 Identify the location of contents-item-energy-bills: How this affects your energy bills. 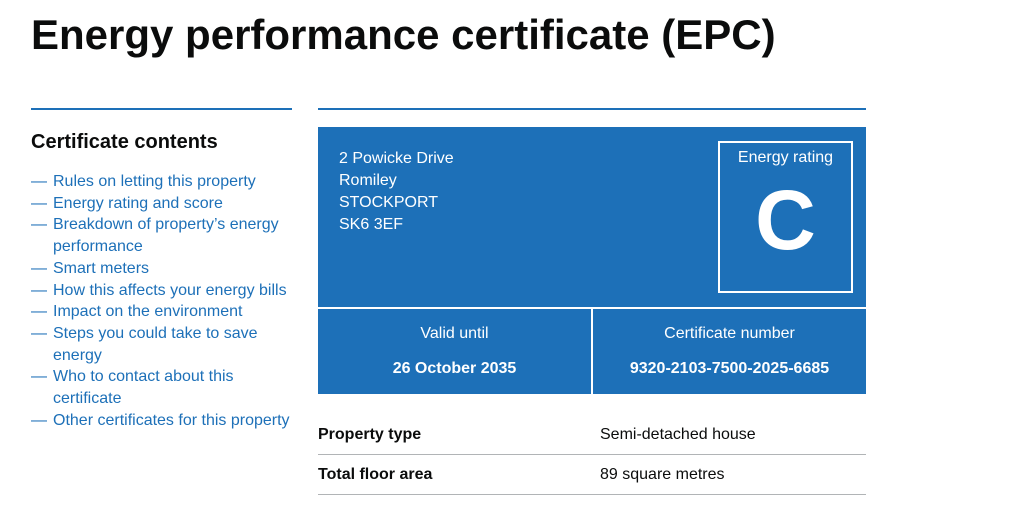
(161, 291).